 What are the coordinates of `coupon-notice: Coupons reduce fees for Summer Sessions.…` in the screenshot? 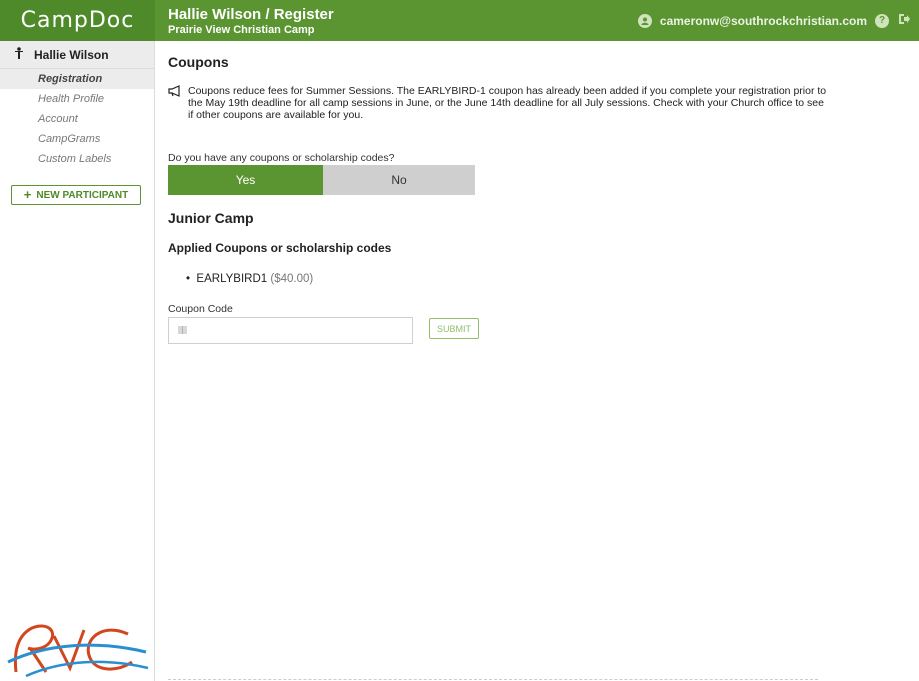 It's located at (498, 103).